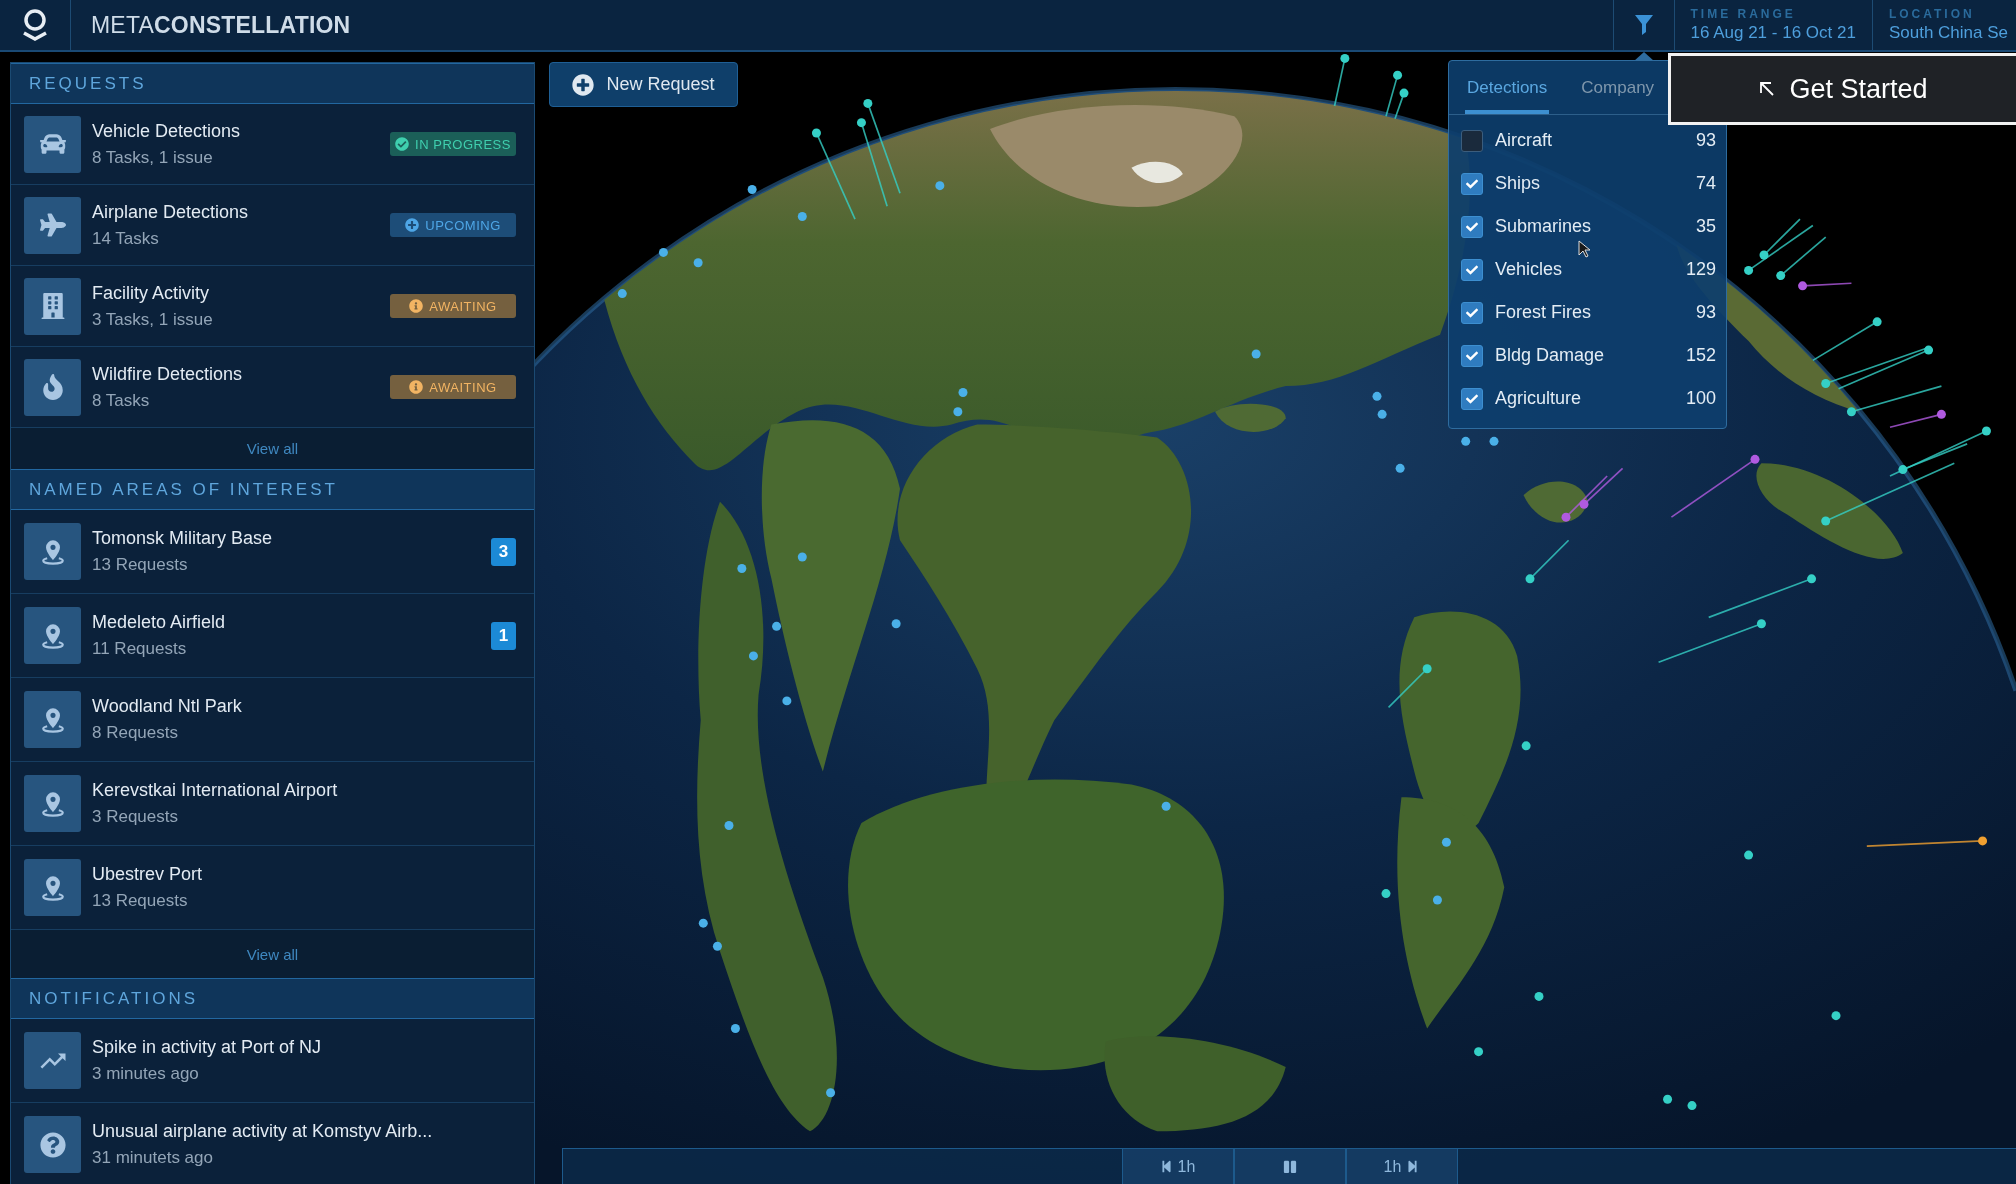 This screenshot has height=1184, width=2016. I want to click on notification-time: 31 minutets ago, so click(153, 1158).